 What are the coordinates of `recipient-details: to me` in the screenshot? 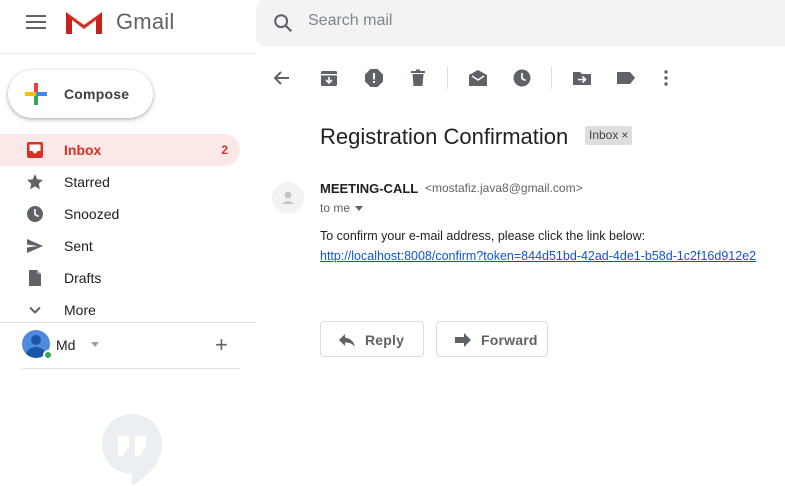 It's located at (342, 208).